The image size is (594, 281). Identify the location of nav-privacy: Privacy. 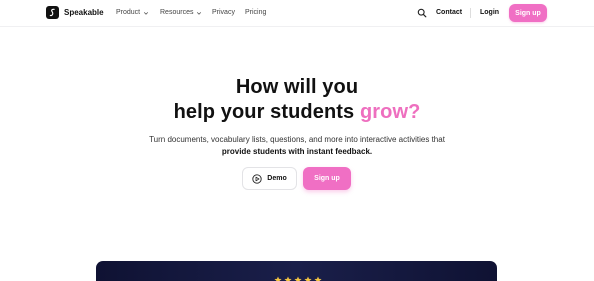
(223, 12).